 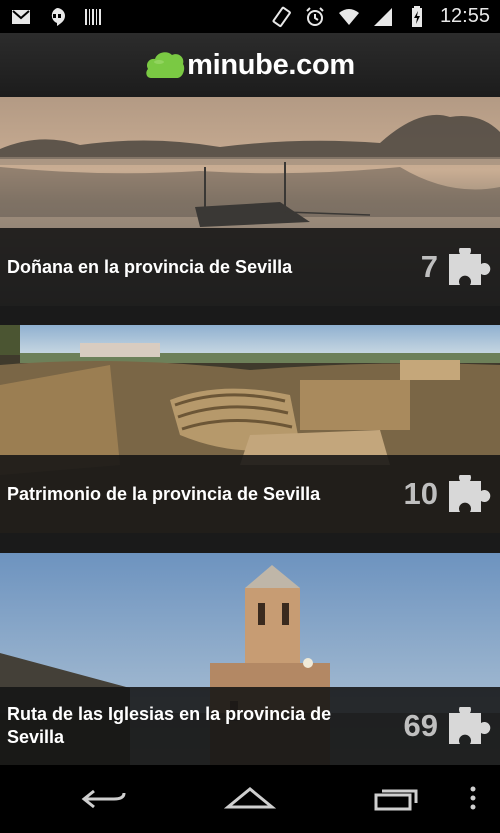 I want to click on home-icon, so click(x=250, y=799).